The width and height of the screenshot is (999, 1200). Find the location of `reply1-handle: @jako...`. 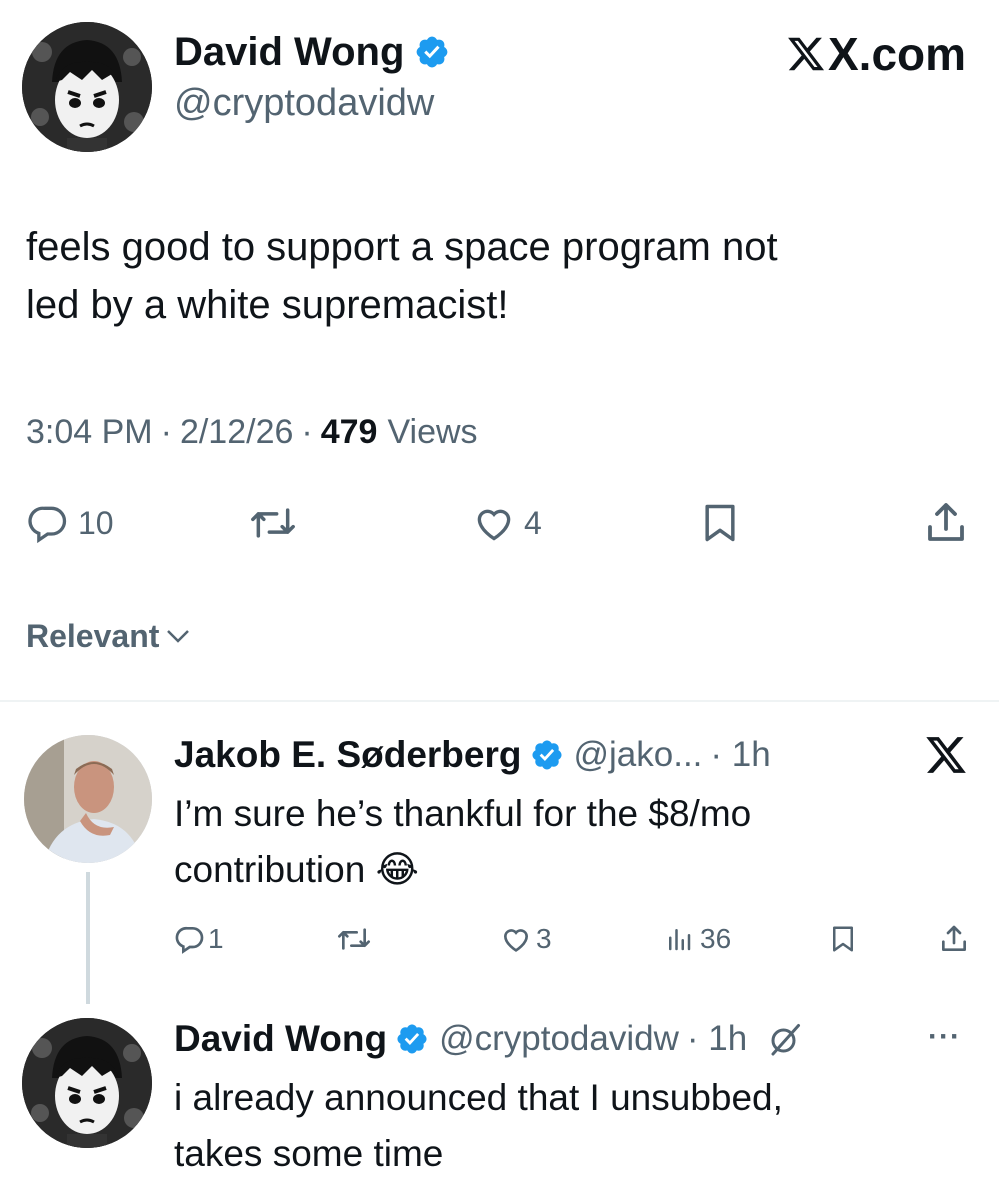

reply1-handle: @jako... is located at coordinates (638, 755).